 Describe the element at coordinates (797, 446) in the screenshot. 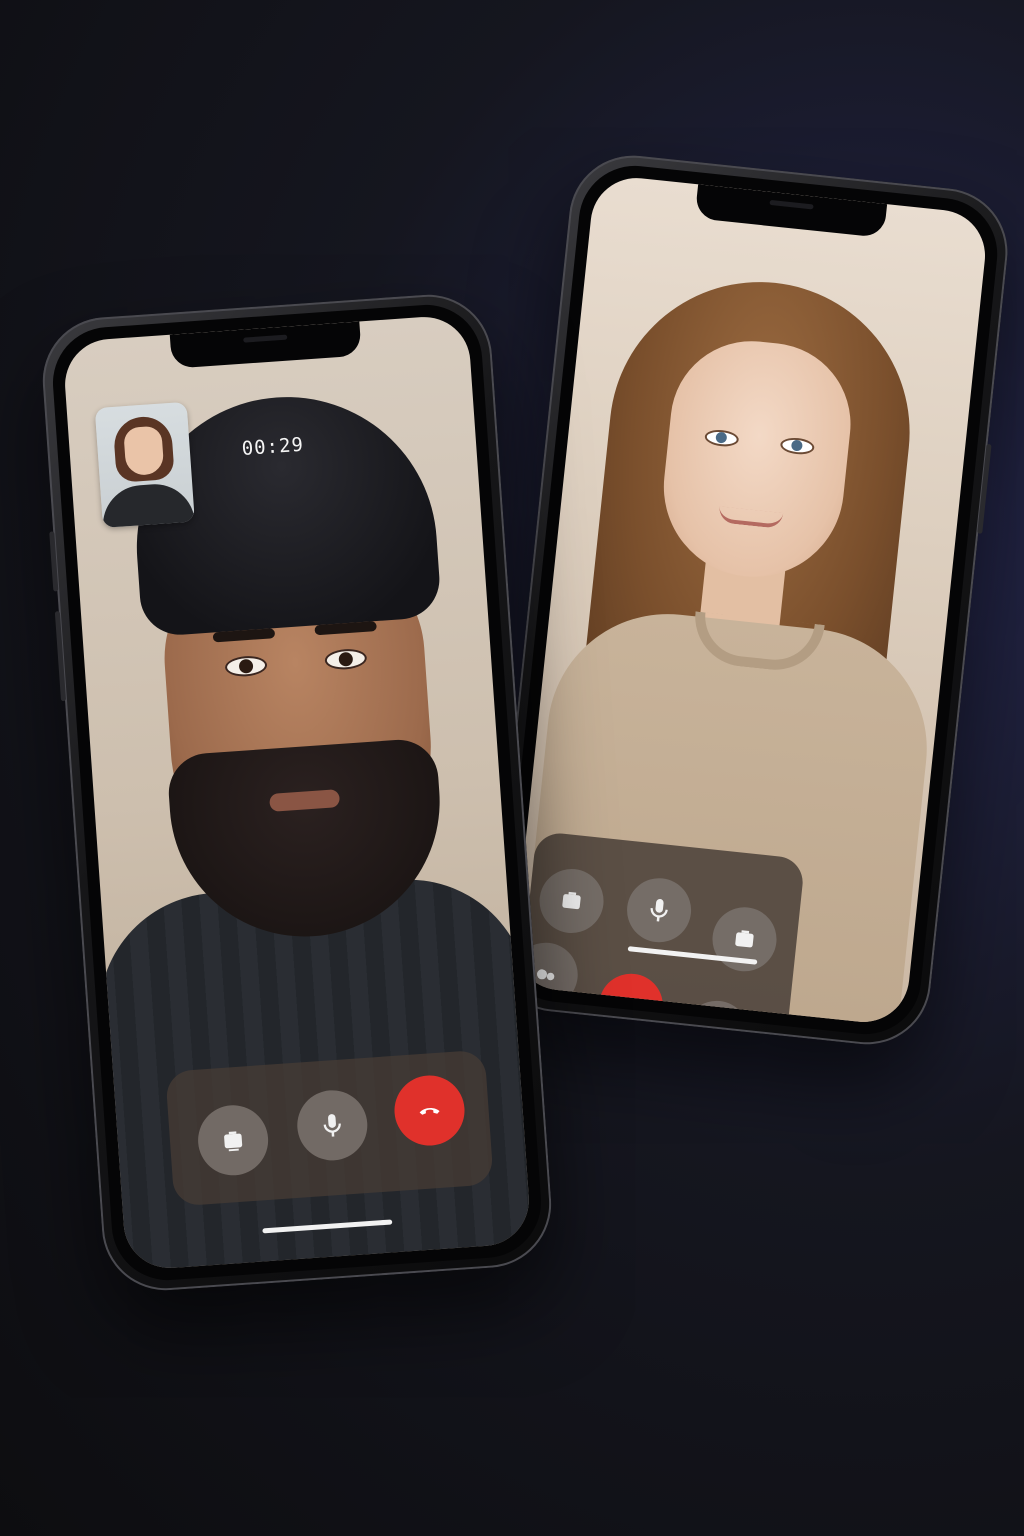

I see `eye-right` at that location.